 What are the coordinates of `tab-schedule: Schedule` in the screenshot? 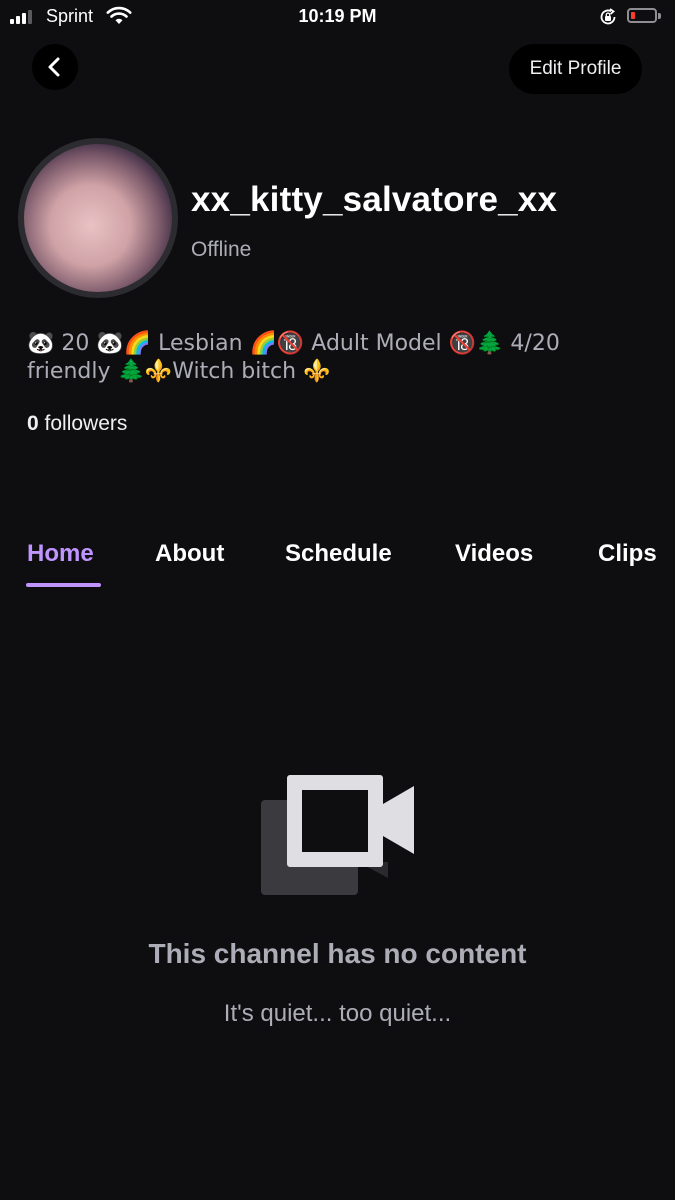 It's located at (338, 554).